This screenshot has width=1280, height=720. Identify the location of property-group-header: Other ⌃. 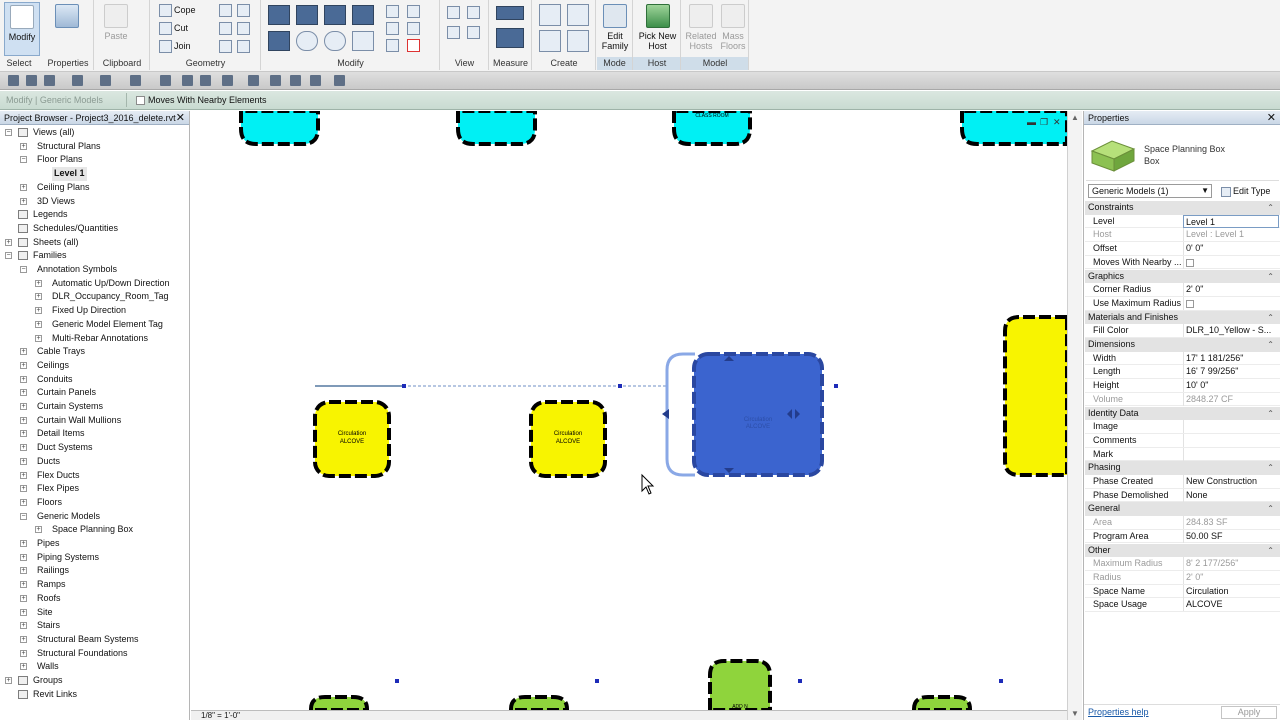
(1182, 550).